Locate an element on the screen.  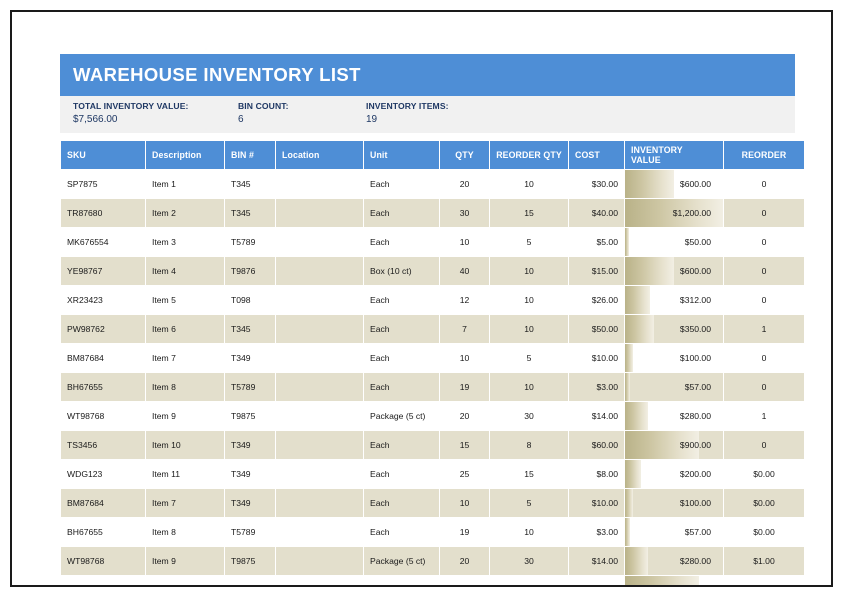
cell-inventory-value: $600.00 is located at coordinates (674, 271).